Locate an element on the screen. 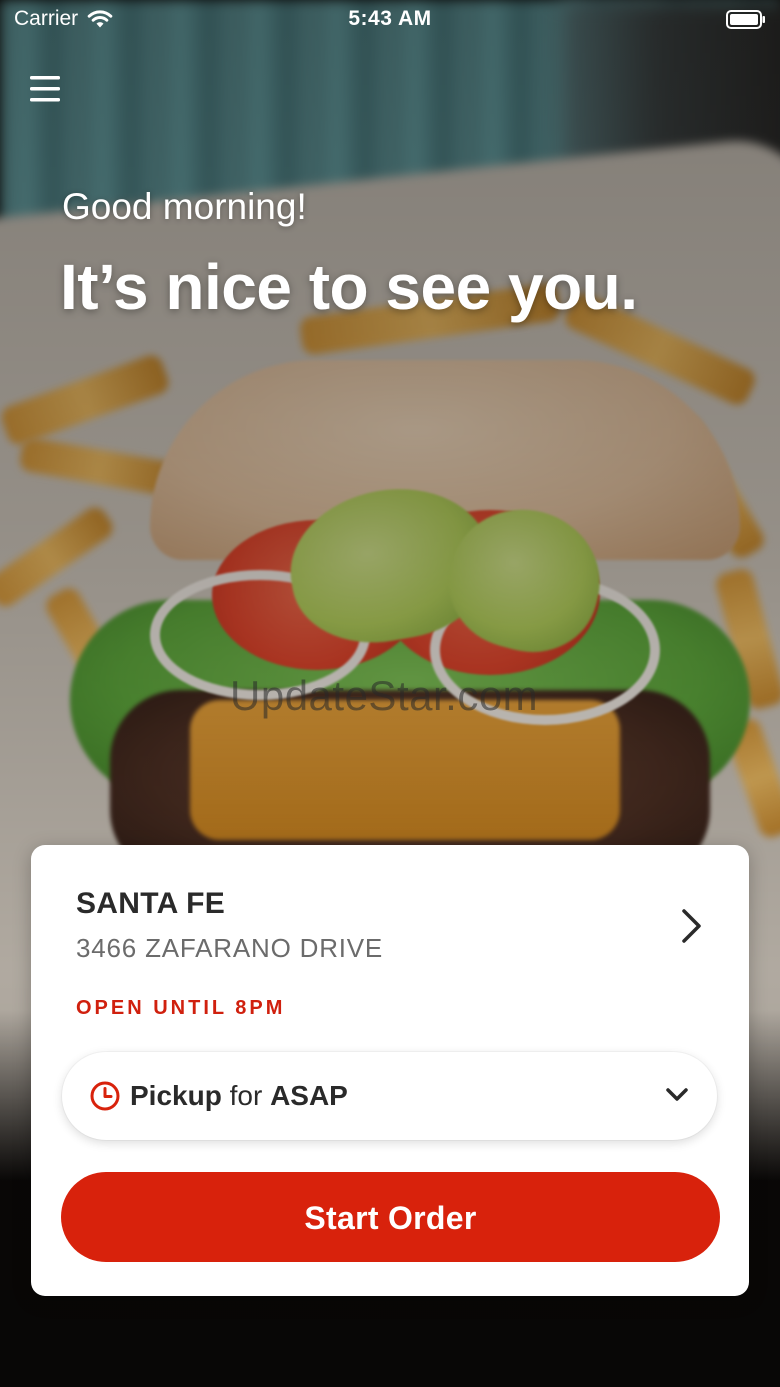  location-address: 3466 ZAFARANO DRIVE is located at coordinates (230, 948).